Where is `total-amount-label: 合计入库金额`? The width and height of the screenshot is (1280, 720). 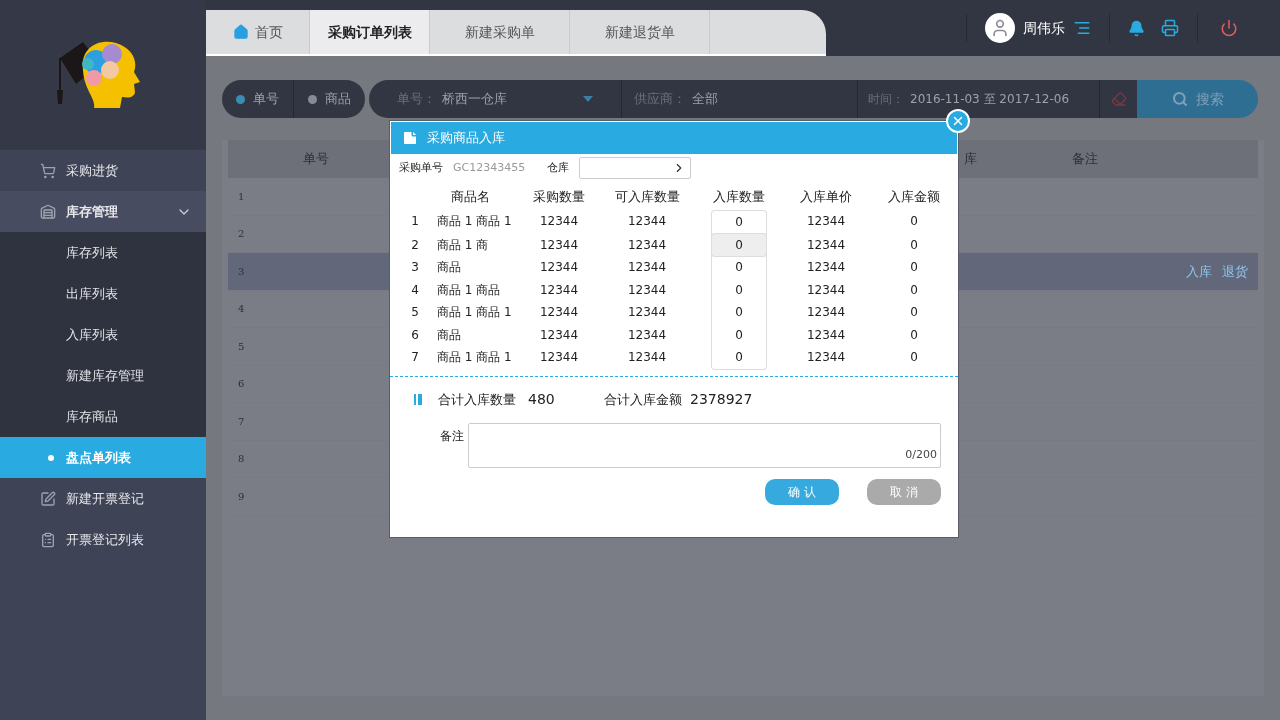
total-amount-label: 合计入库金额 is located at coordinates (643, 399).